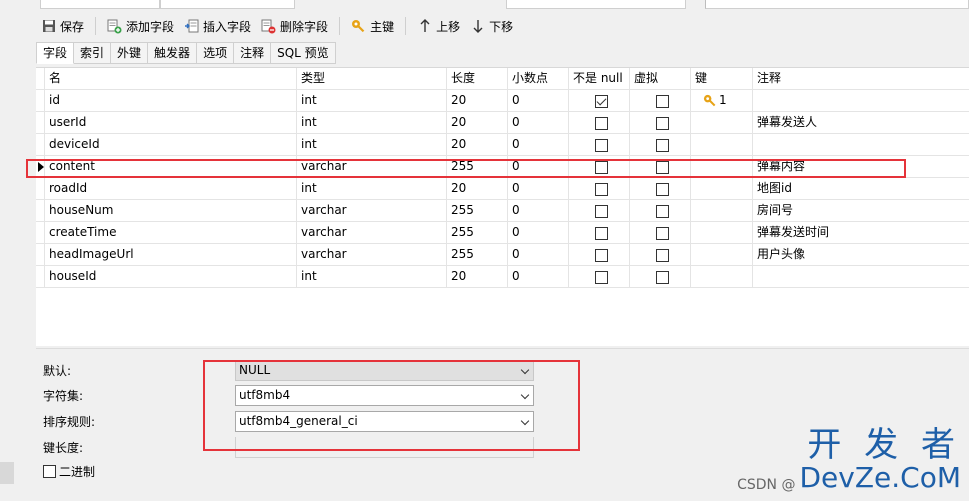 The width and height of the screenshot is (969, 501). I want to click on field-comment-cell: 用户头像, so click(861, 254).